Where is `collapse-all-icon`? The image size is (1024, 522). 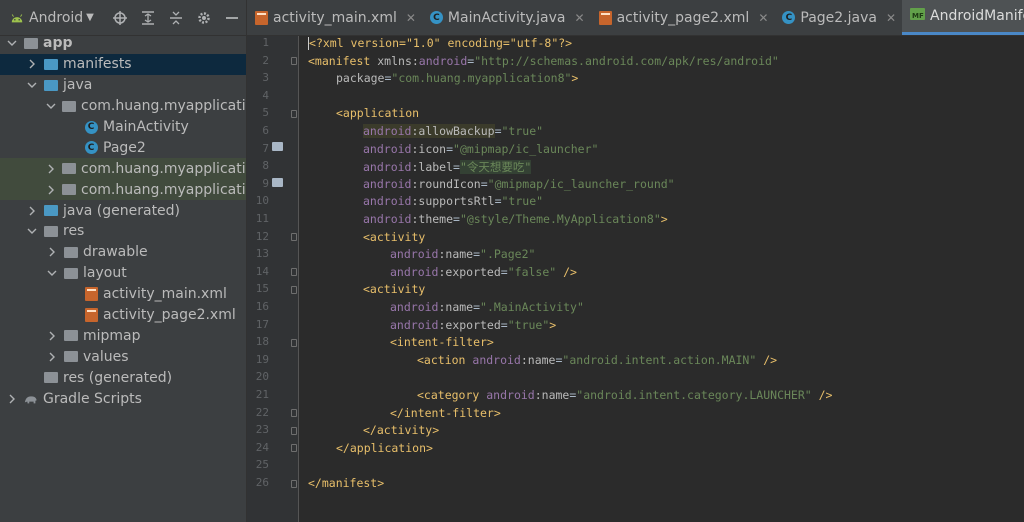
collapse-all-icon is located at coordinates (176, 18).